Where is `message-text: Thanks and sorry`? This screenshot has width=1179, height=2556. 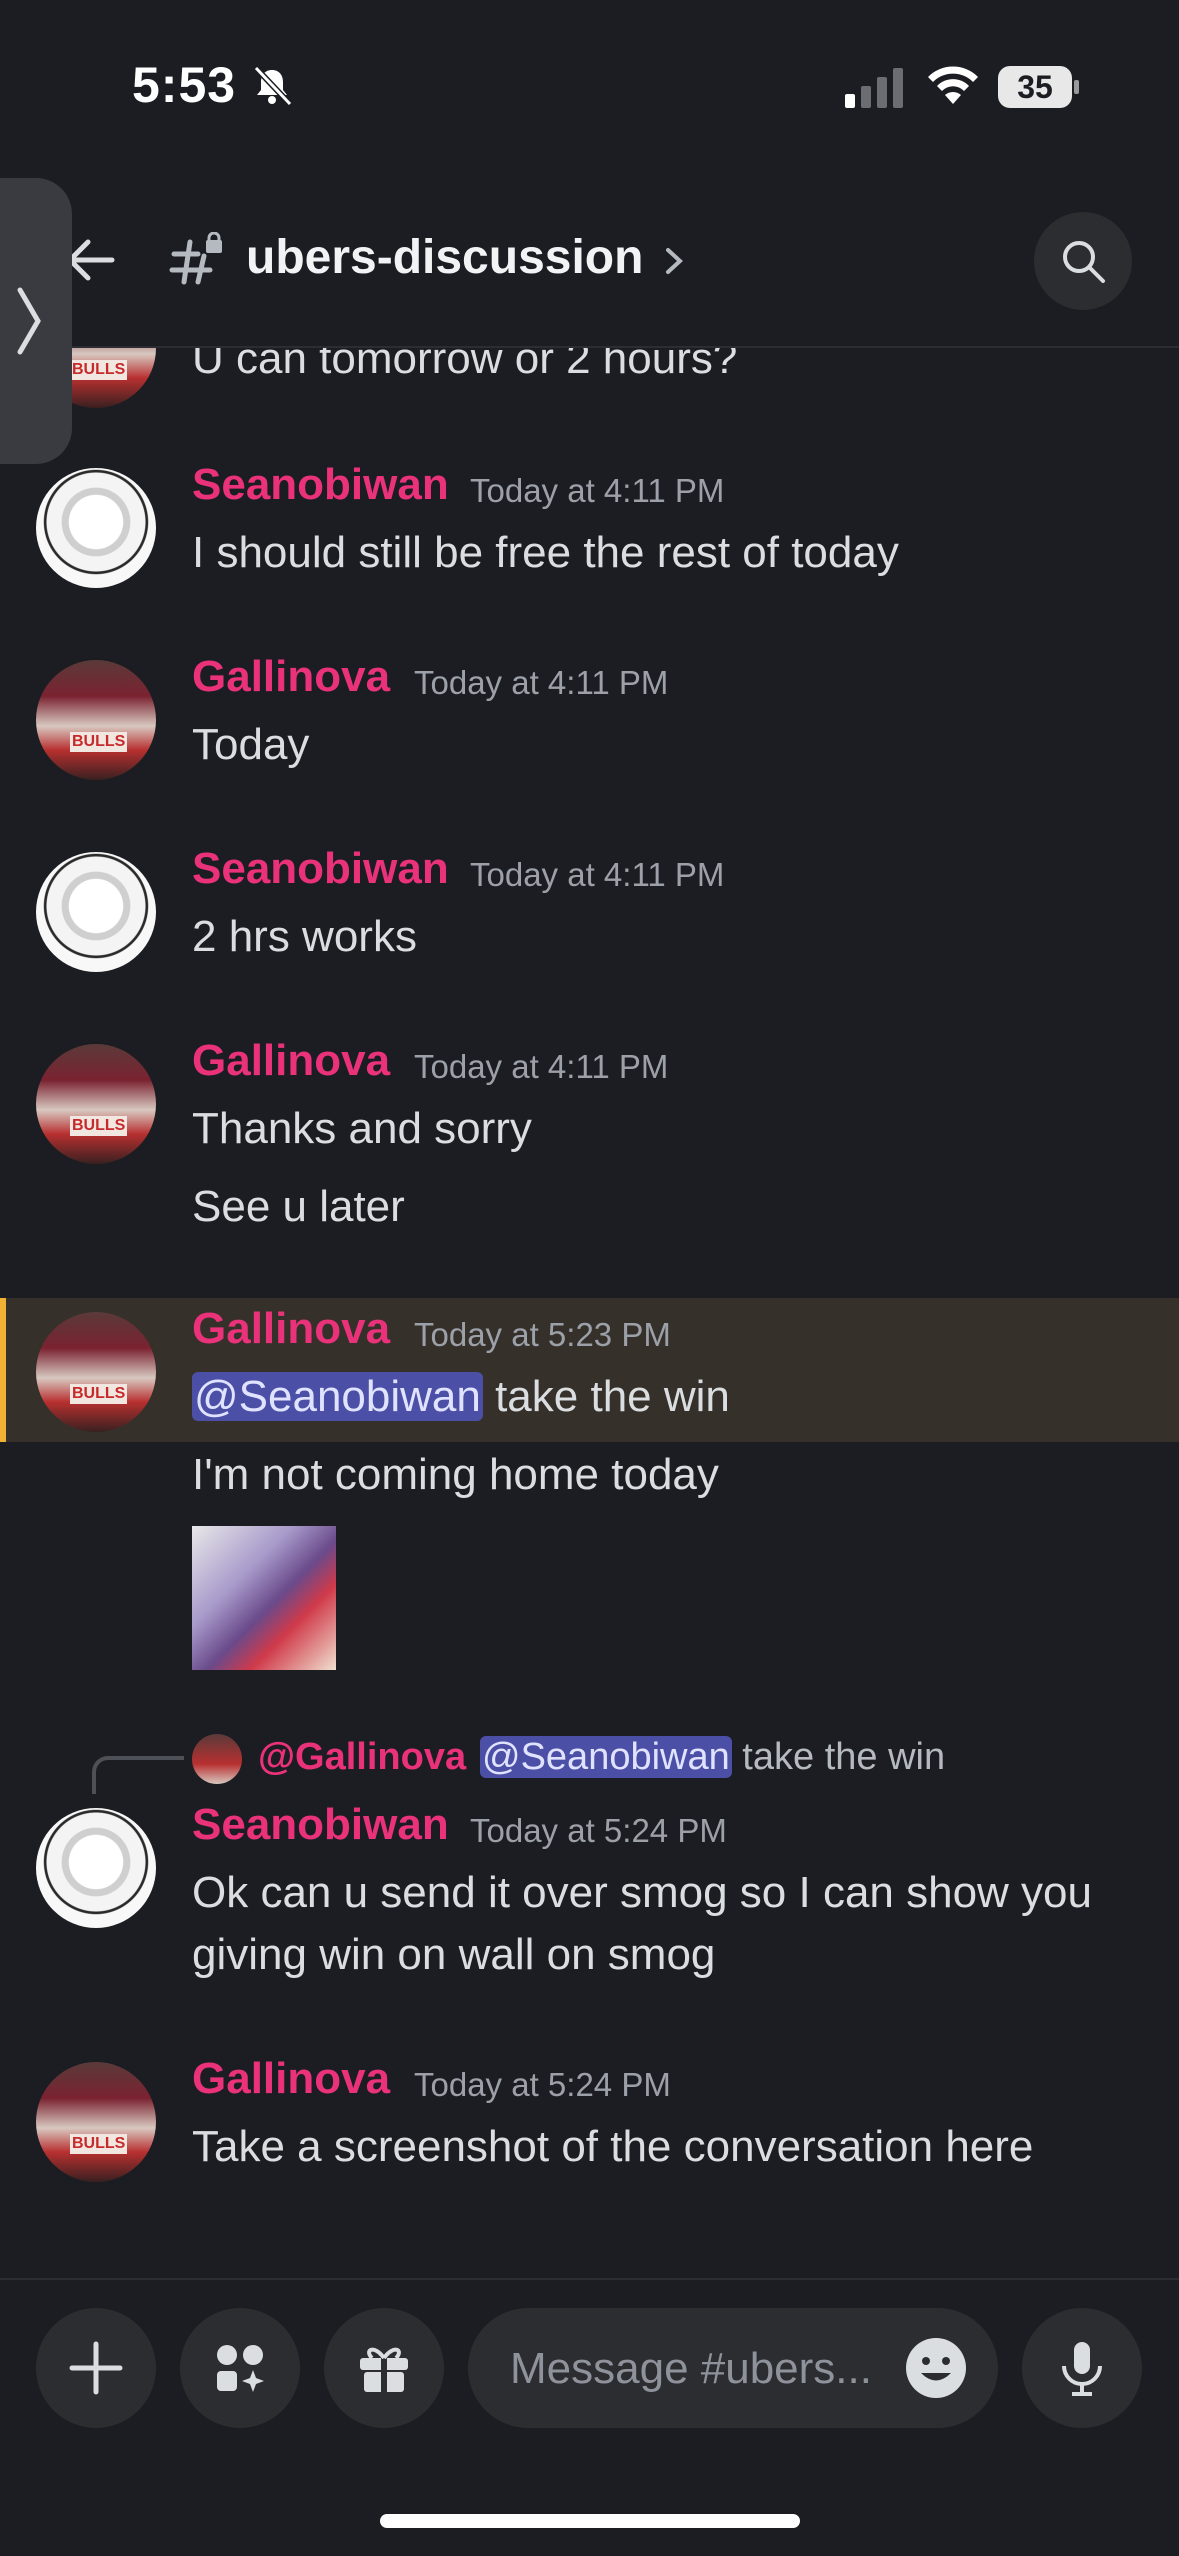
message-text: Thanks and sorry is located at coordinates (362, 1128).